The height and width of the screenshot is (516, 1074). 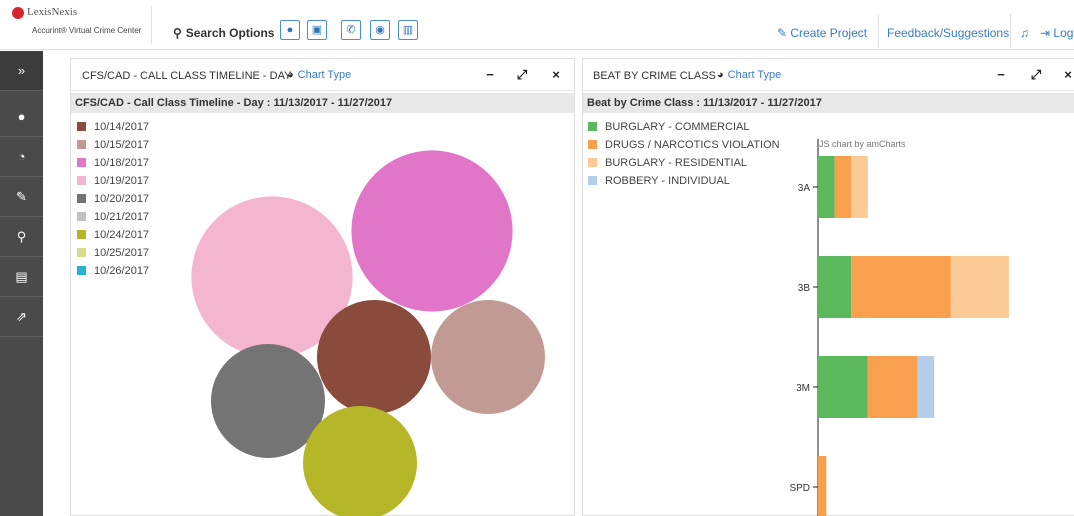 I want to click on building-search-icon: ▥, so click(x=408, y=30).